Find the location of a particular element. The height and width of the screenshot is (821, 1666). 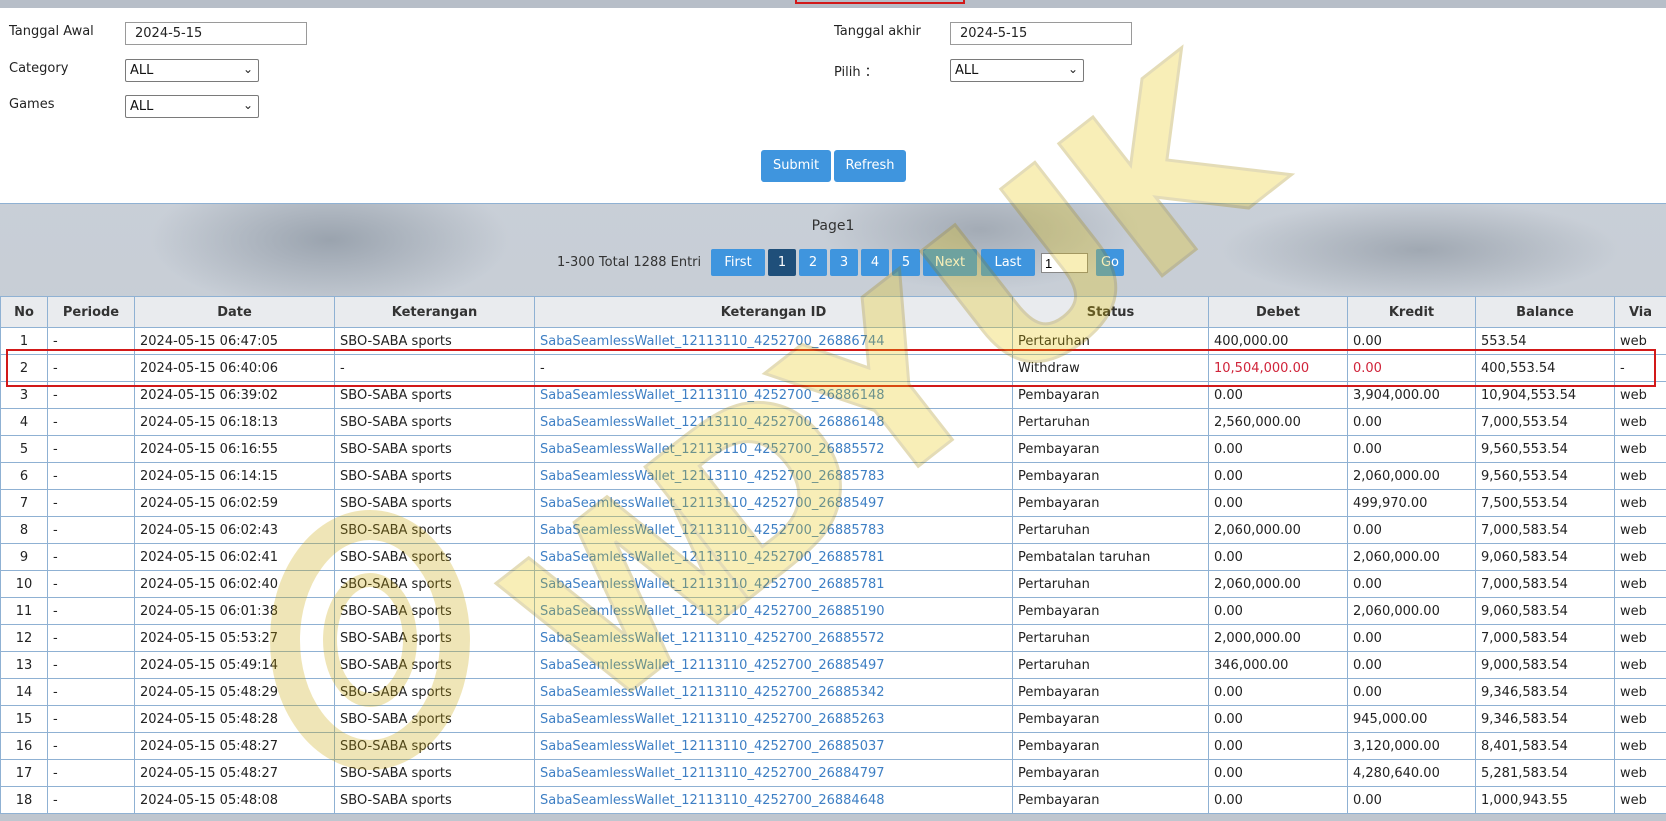

goto-page-input is located at coordinates (1064, 263).